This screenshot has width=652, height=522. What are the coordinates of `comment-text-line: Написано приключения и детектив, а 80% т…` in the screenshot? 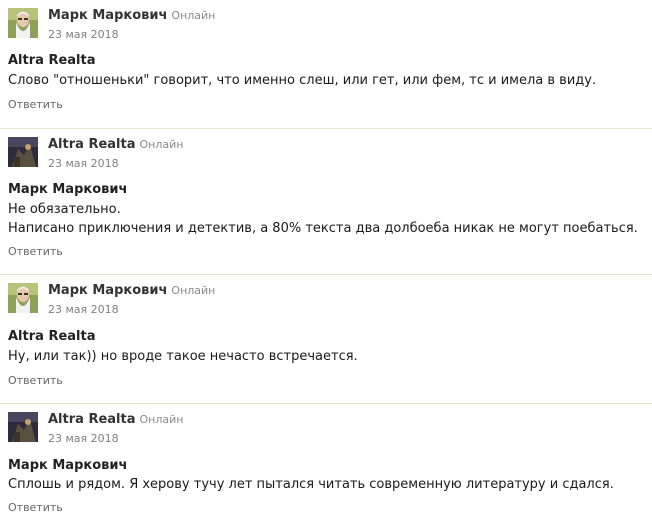 It's located at (323, 228).